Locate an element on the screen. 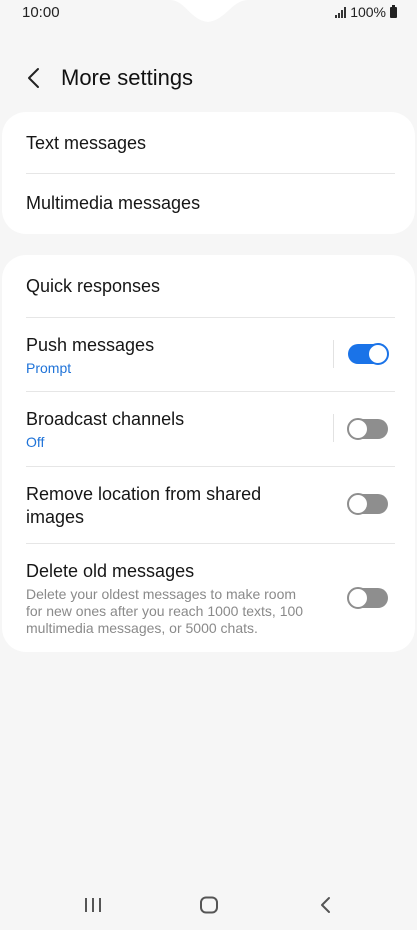 This screenshot has width=417, height=930. broadcast-channels-toggle is located at coordinates (367, 429).